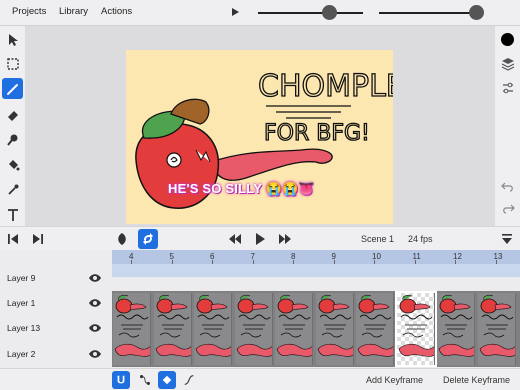  I want to click on right-toolbar, so click(507, 126).